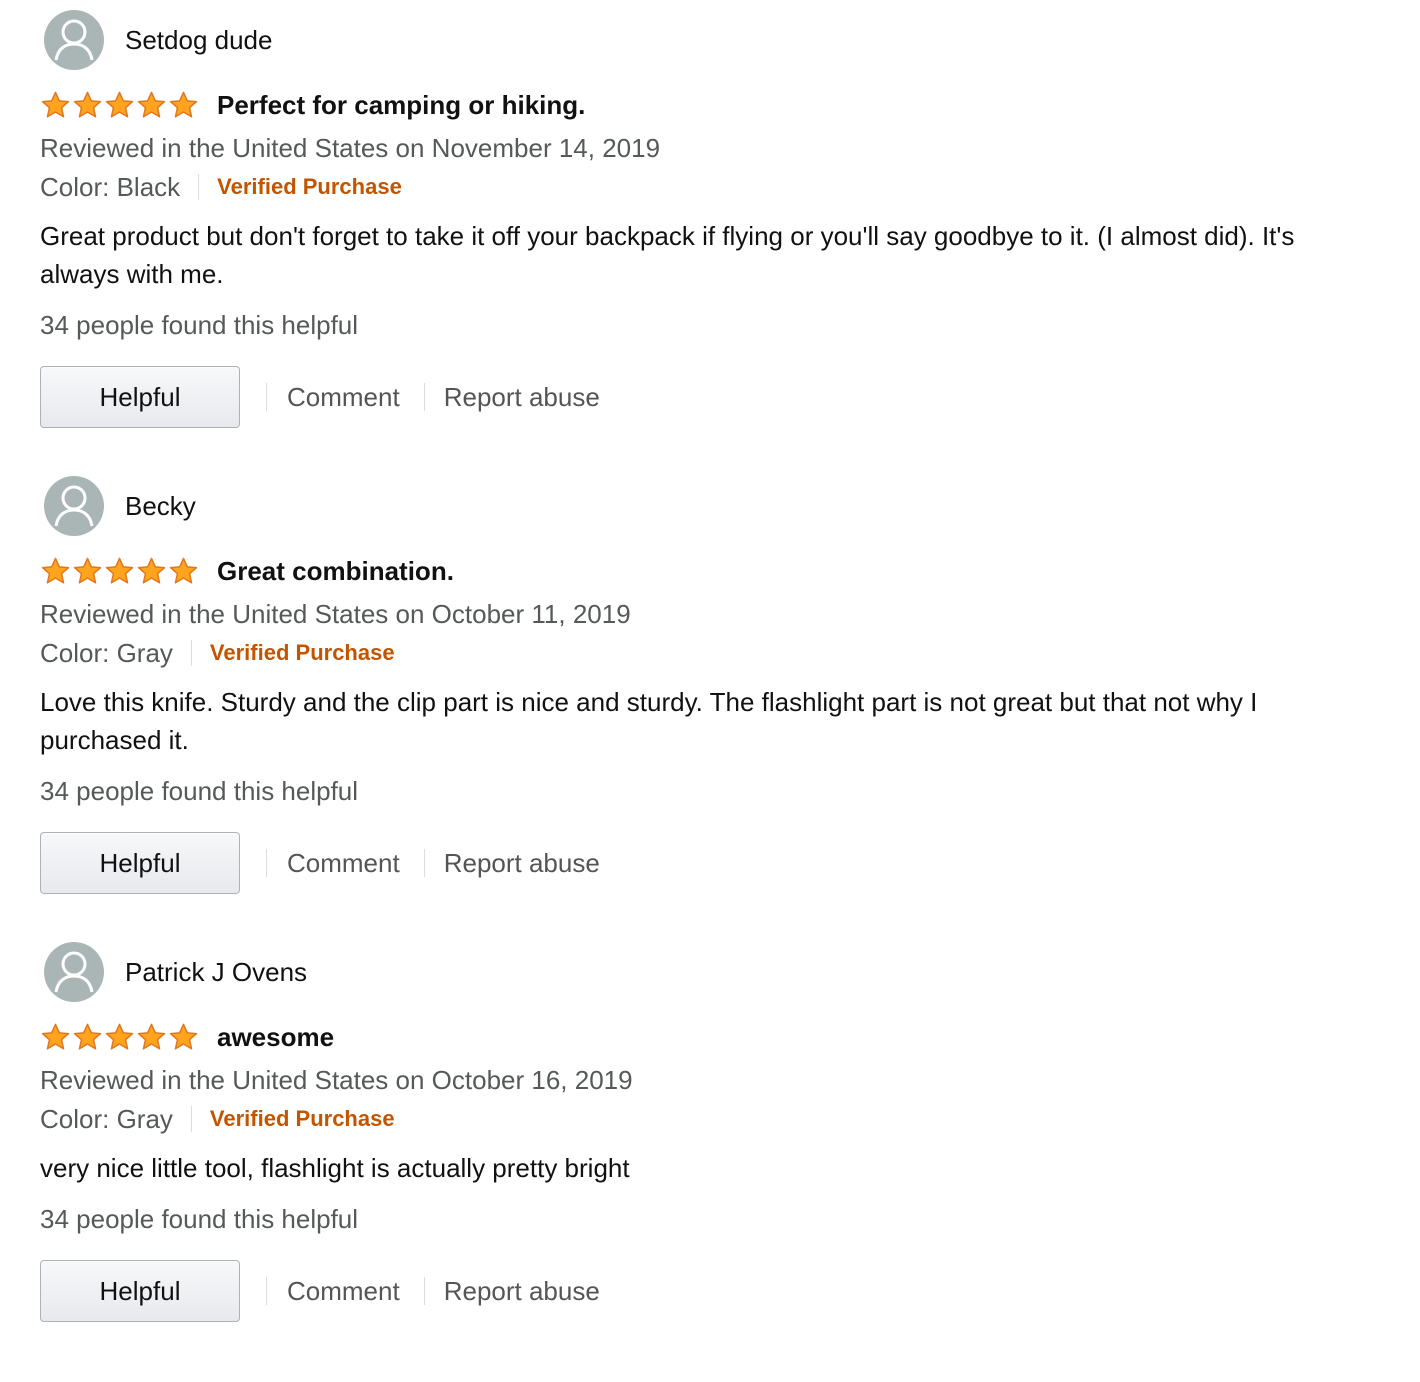 This screenshot has height=1382, width=1420. Describe the element at coordinates (275, 1037) in the screenshot. I see `review-title: awesome` at that location.